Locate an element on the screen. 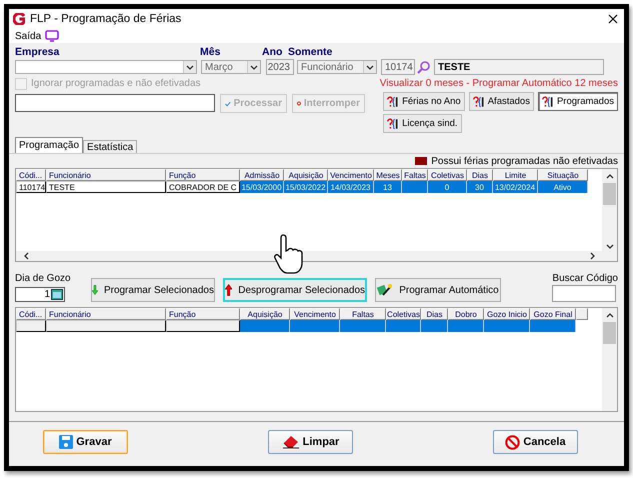 This screenshot has width=633, height=478. save-button: Gravar is located at coordinates (85, 442).